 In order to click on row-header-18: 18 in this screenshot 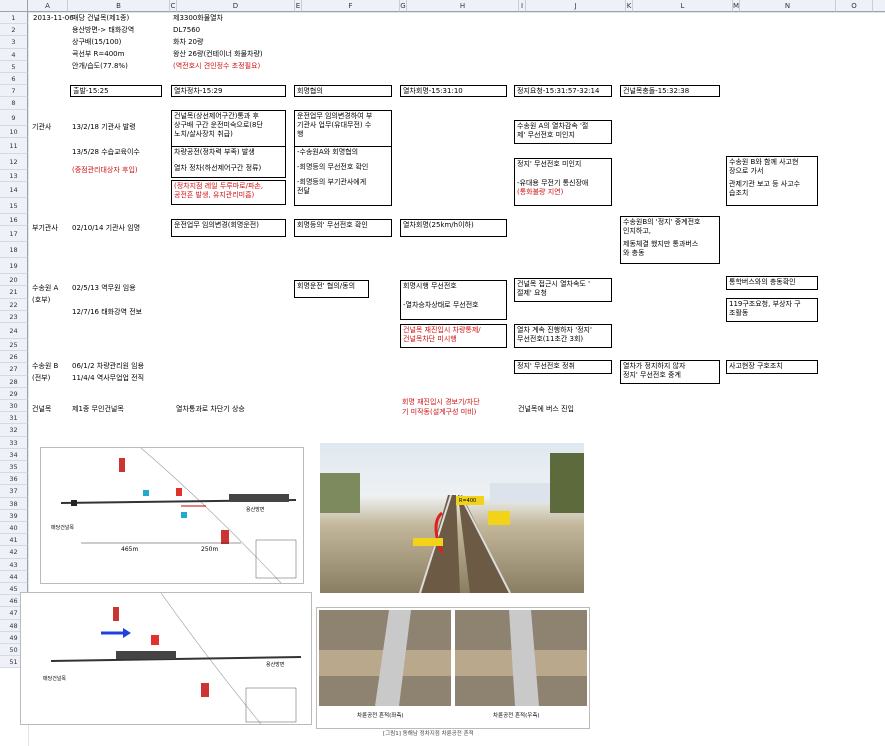, I will do `click(14, 250)`.